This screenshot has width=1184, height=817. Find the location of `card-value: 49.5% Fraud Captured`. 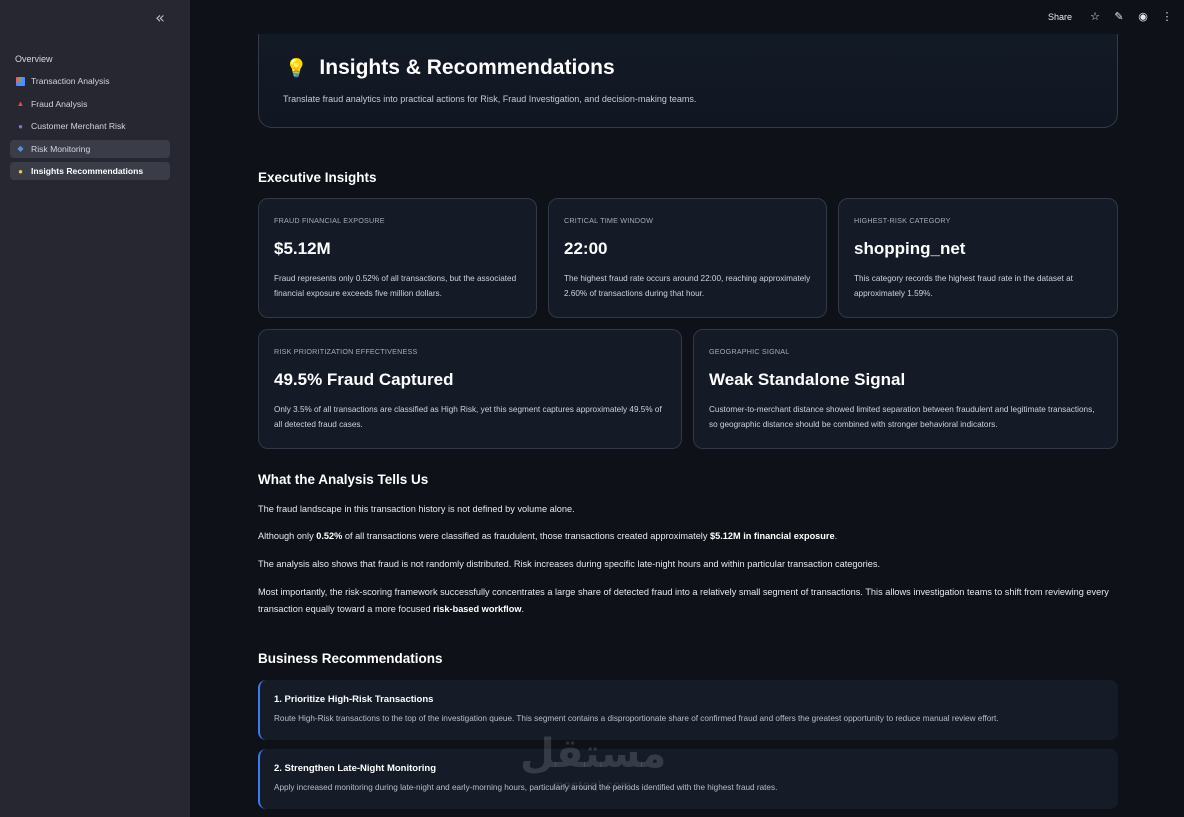

card-value: 49.5% Fraud Captured is located at coordinates (364, 379).